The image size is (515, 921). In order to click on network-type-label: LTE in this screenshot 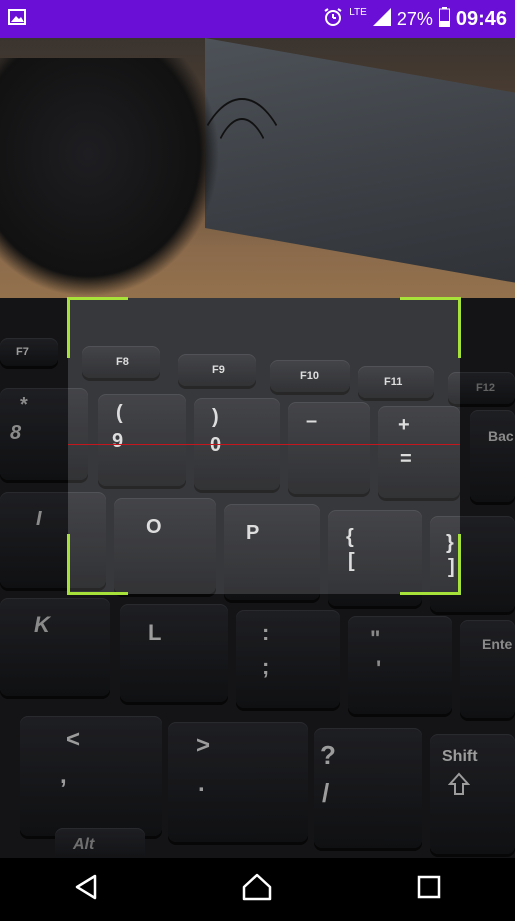, I will do `click(358, 12)`.